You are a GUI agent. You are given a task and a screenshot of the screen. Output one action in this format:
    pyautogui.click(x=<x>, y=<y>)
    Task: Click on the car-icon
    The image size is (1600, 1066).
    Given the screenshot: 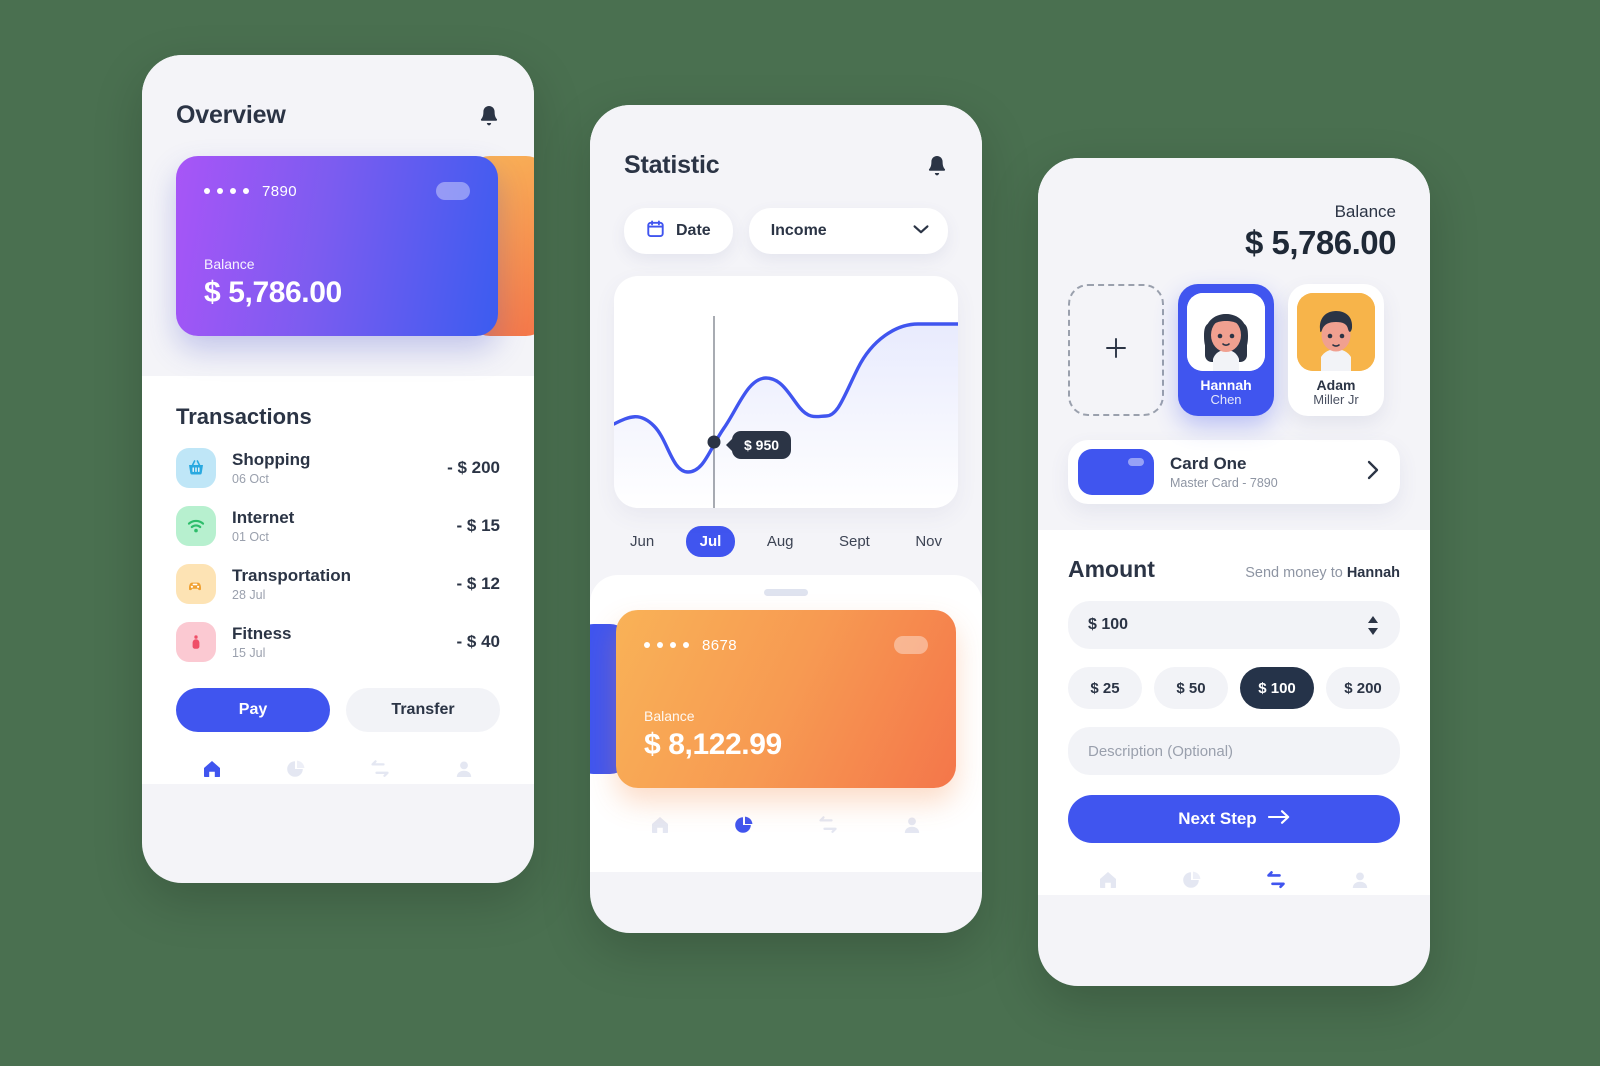 What is the action you would take?
    pyautogui.click(x=196, y=584)
    